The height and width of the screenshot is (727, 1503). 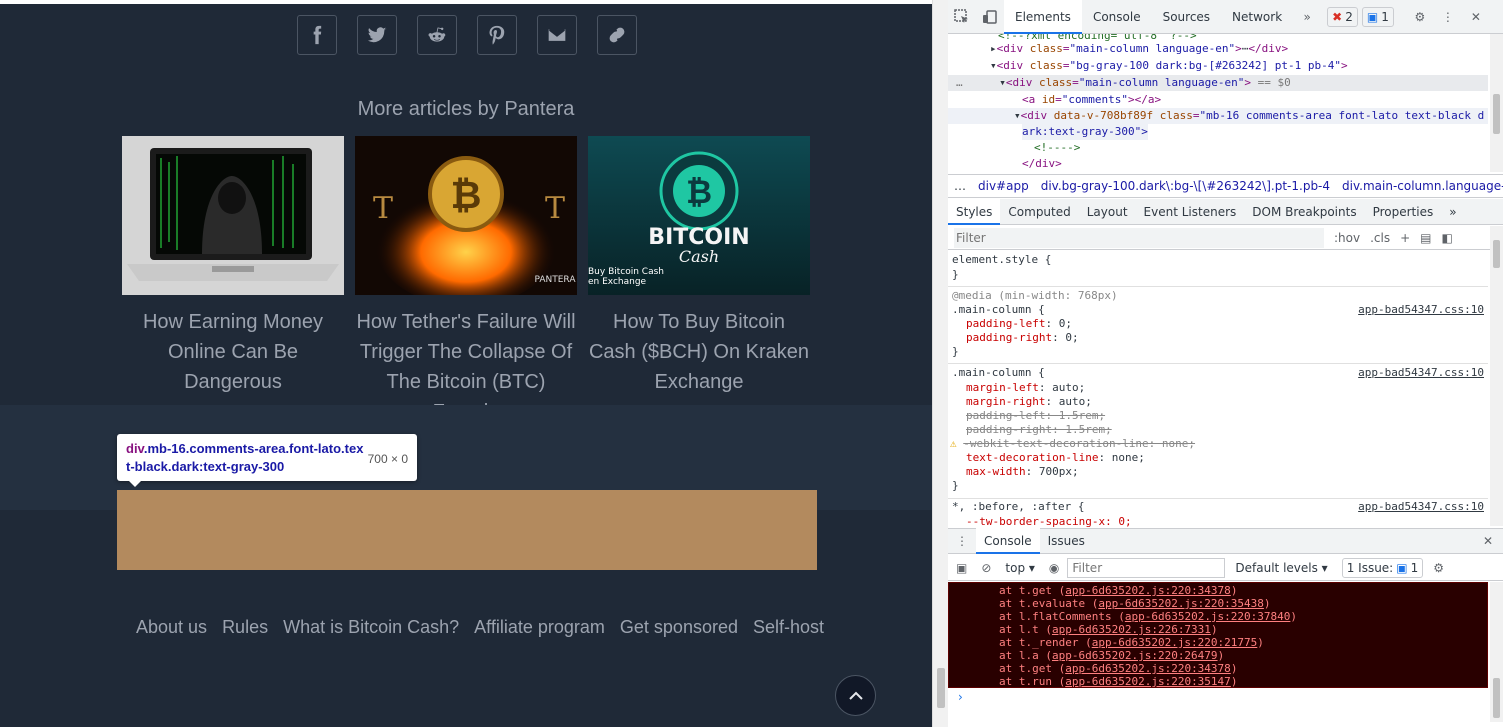 I want to click on twitter-share-button, so click(x=377, y=35).